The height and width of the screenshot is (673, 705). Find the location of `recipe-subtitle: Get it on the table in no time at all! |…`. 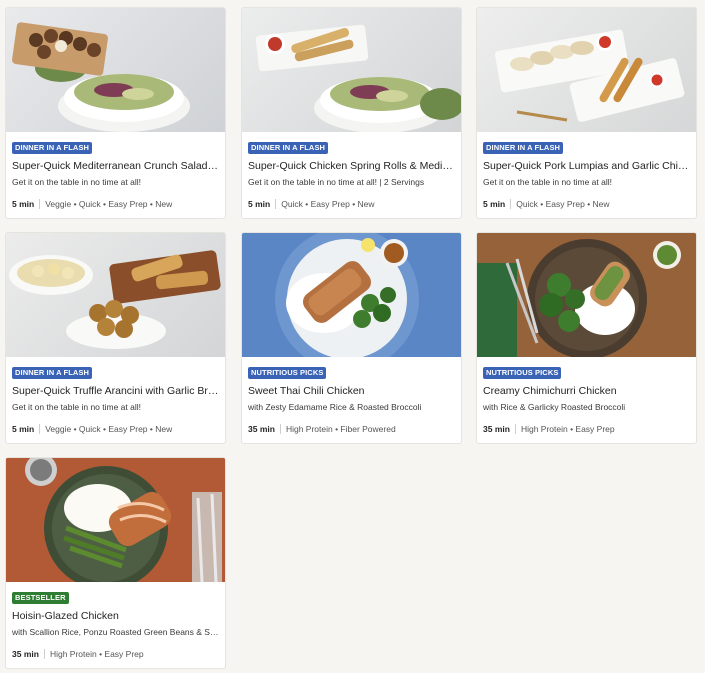

recipe-subtitle: Get it on the table in no time at all! |… is located at coordinates (336, 182).